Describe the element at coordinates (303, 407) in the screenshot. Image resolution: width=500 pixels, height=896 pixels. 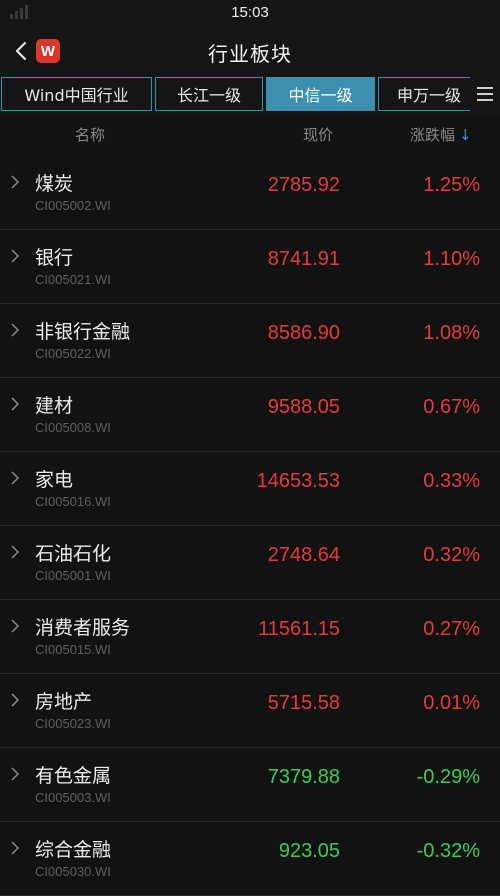
I see `current-price: 9588.05` at that location.